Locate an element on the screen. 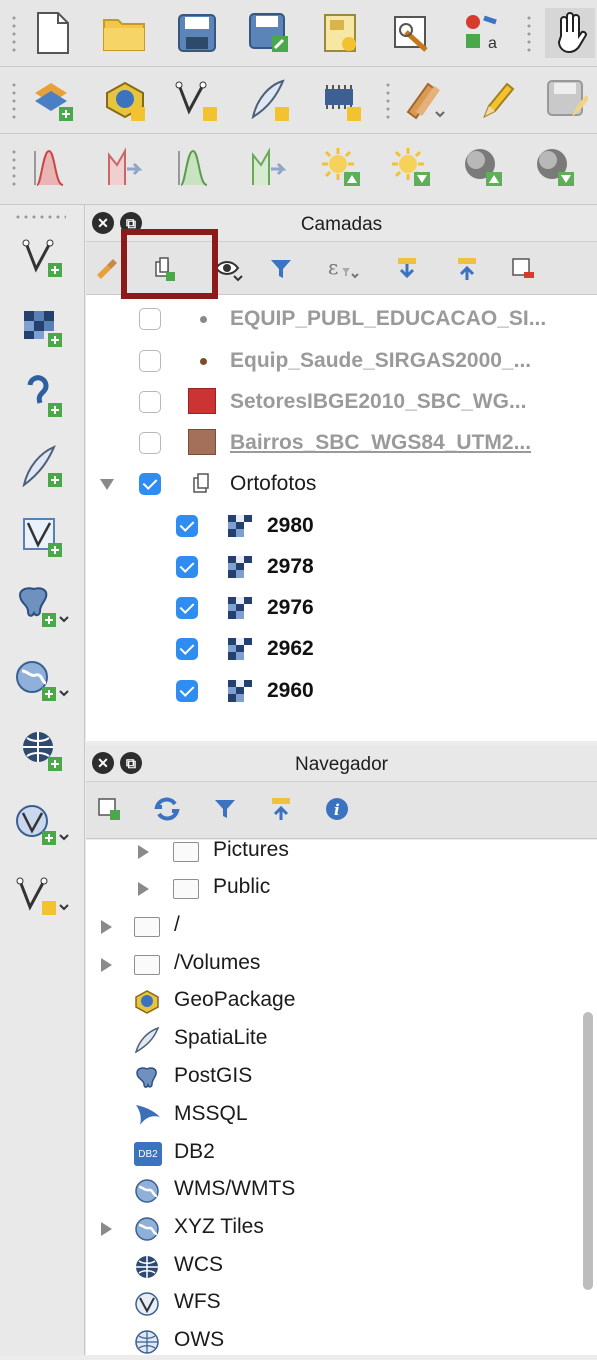 This screenshot has height=1360, width=597. browser-item: PostGIS is located at coordinates (341, 1078).